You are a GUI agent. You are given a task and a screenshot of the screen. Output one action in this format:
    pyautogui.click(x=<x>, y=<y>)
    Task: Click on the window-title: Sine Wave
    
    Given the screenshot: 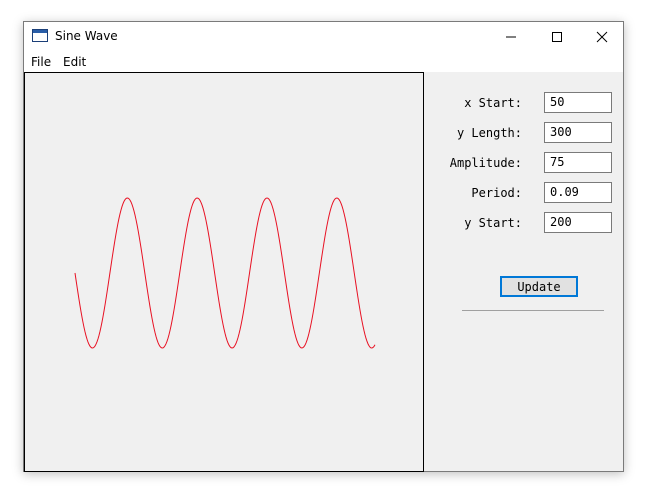 What is the action you would take?
    pyautogui.click(x=86, y=36)
    